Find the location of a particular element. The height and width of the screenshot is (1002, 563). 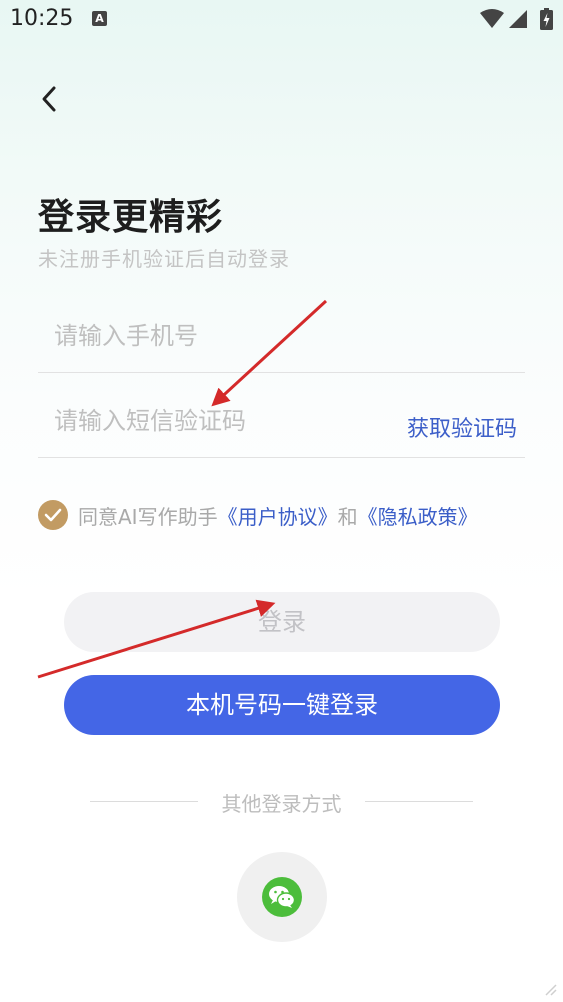

chevron-left-icon is located at coordinates (49, 99).